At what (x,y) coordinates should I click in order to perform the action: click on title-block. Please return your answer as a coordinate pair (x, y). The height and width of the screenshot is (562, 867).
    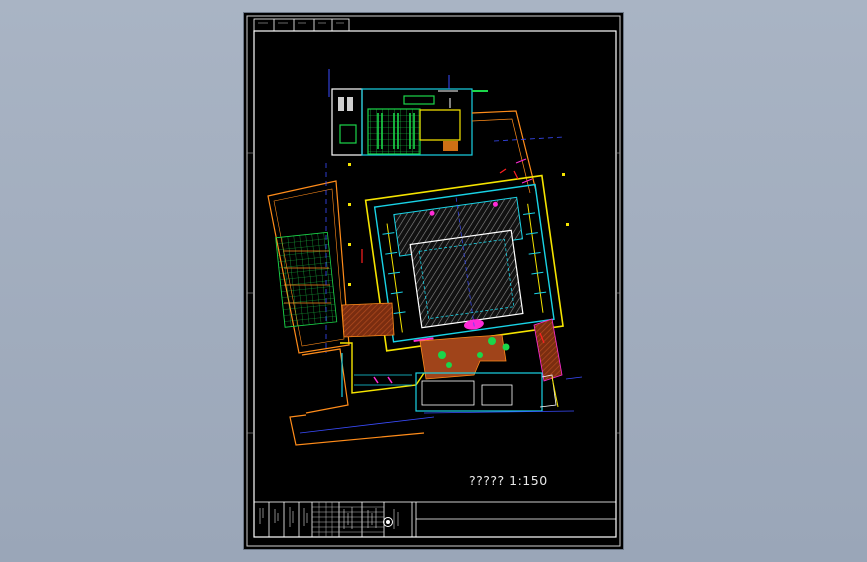
    Looking at the image, I should click on (435, 519).